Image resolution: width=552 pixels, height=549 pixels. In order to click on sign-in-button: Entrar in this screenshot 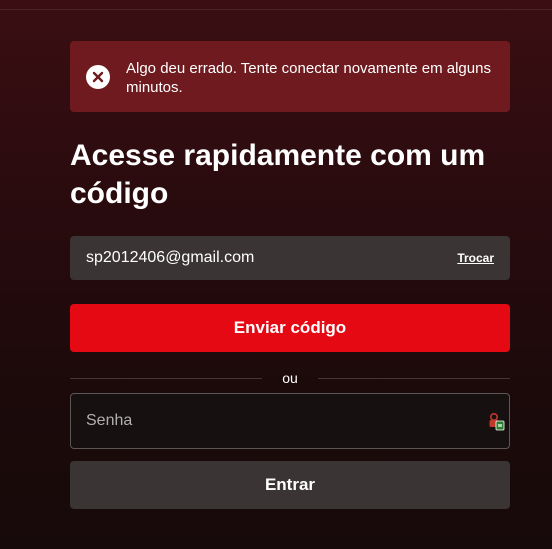, I will do `click(290, 485)`.